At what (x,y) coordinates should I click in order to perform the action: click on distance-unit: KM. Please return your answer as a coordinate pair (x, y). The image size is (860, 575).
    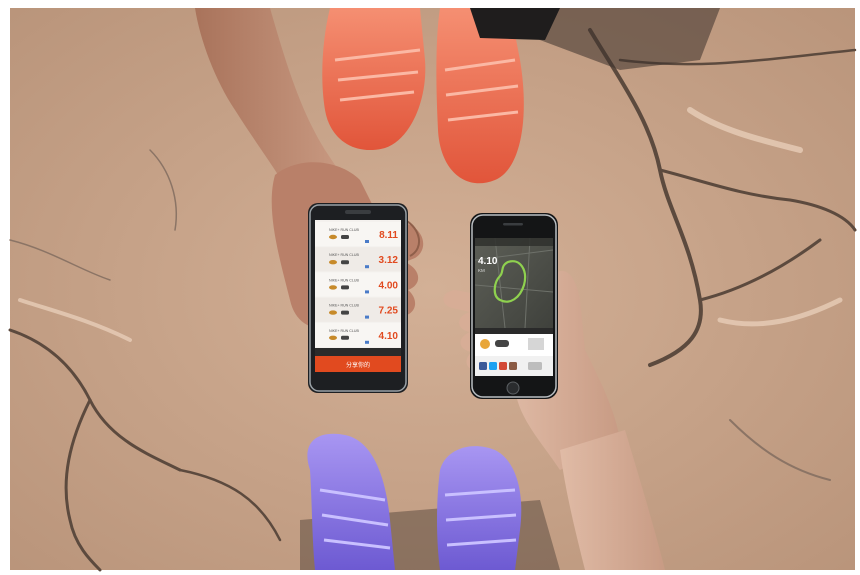
    Looking at the image, I should click on (481, 270).